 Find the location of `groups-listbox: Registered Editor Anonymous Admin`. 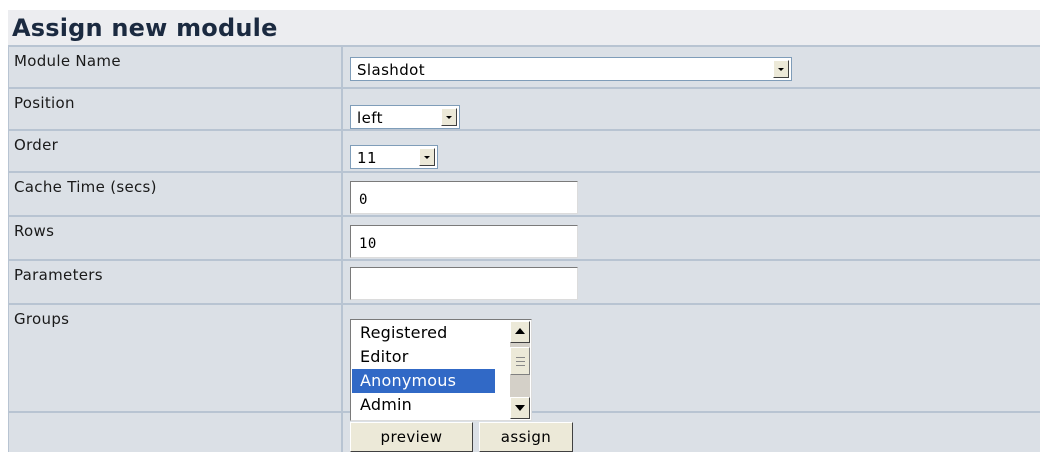

groups-listbox: Registered Editor Anonymous Admin is located at coordinates (441, 370).